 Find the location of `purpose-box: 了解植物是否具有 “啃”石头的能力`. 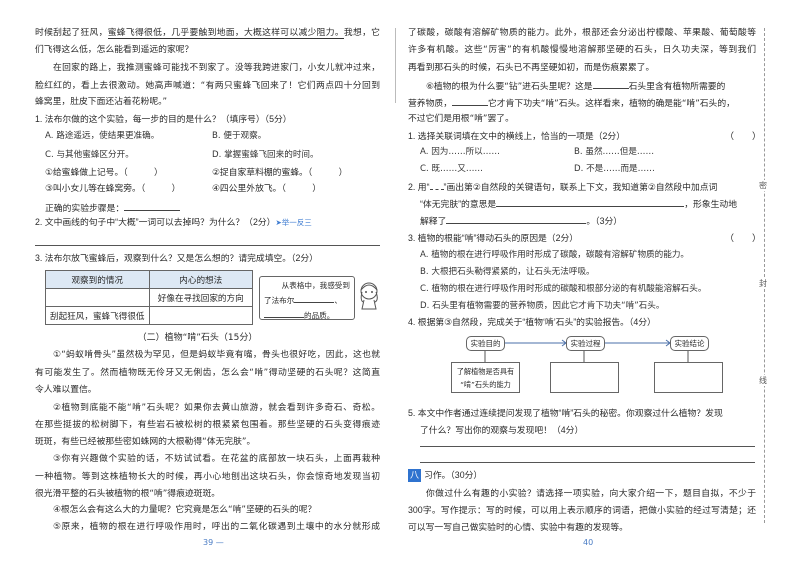

purpose-box: 了解植物是否具有 “啃”石头的能力 is located at coordinates (485, 377).